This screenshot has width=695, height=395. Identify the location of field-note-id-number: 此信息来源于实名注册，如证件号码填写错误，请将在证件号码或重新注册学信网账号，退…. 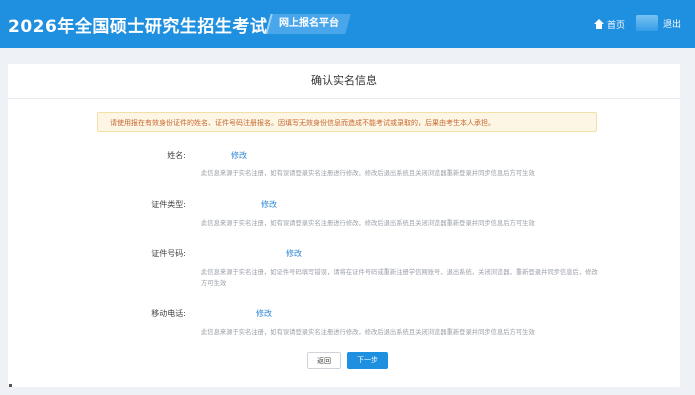
(399, 278).